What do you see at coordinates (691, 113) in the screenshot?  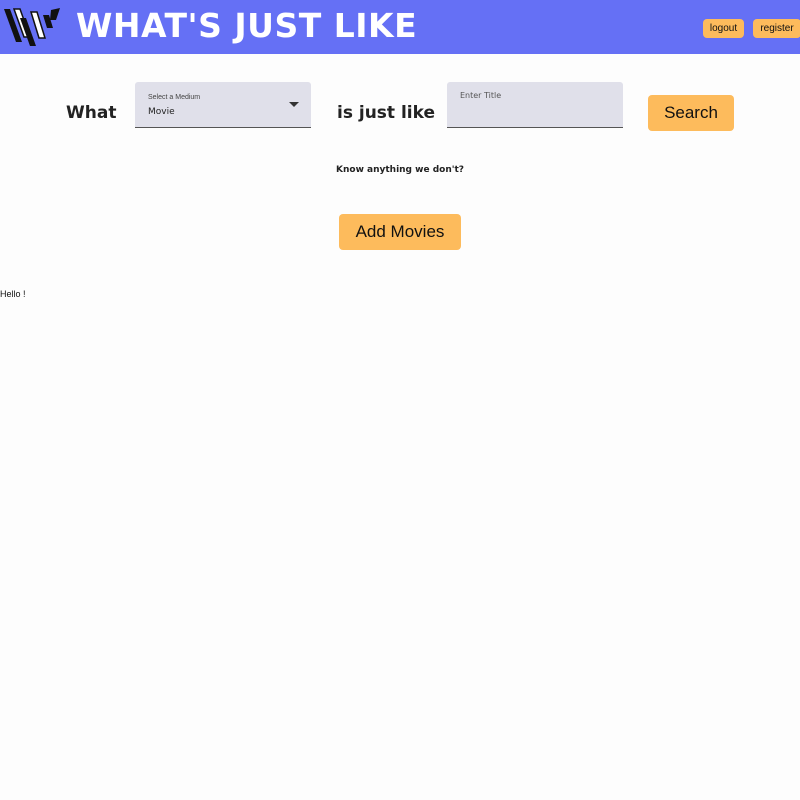 I see `search-button: Search` at bounding box center [691, 113].